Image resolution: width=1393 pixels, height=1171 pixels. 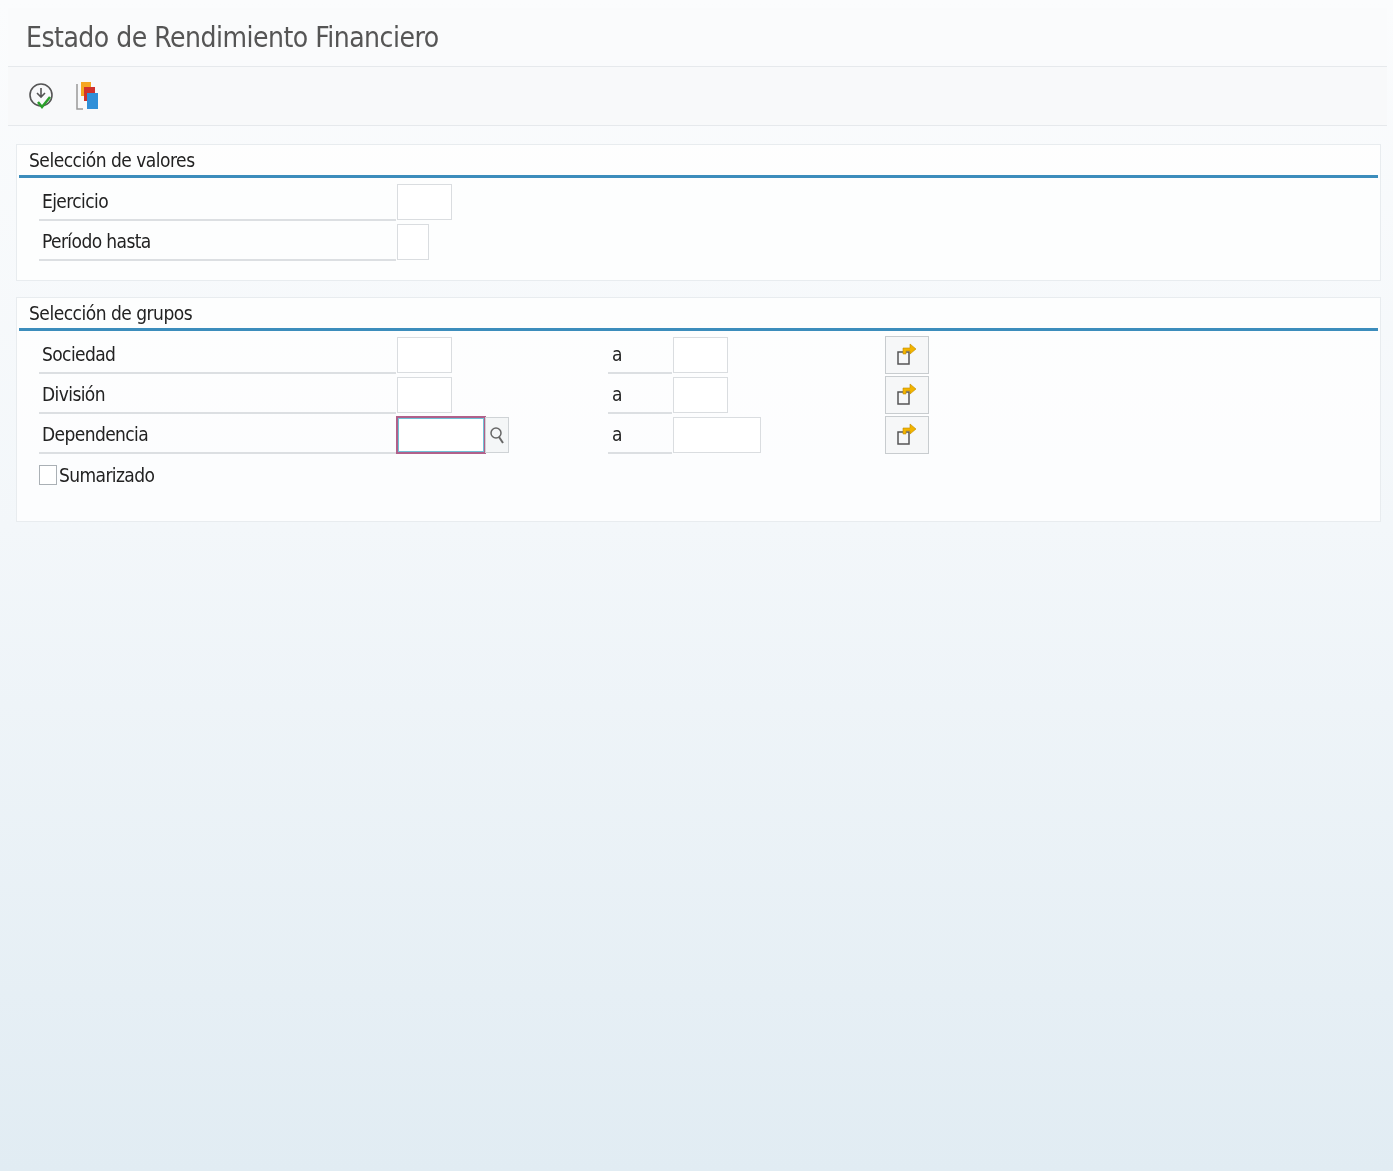 I want to click on search-button, so click(x=497, y=435).